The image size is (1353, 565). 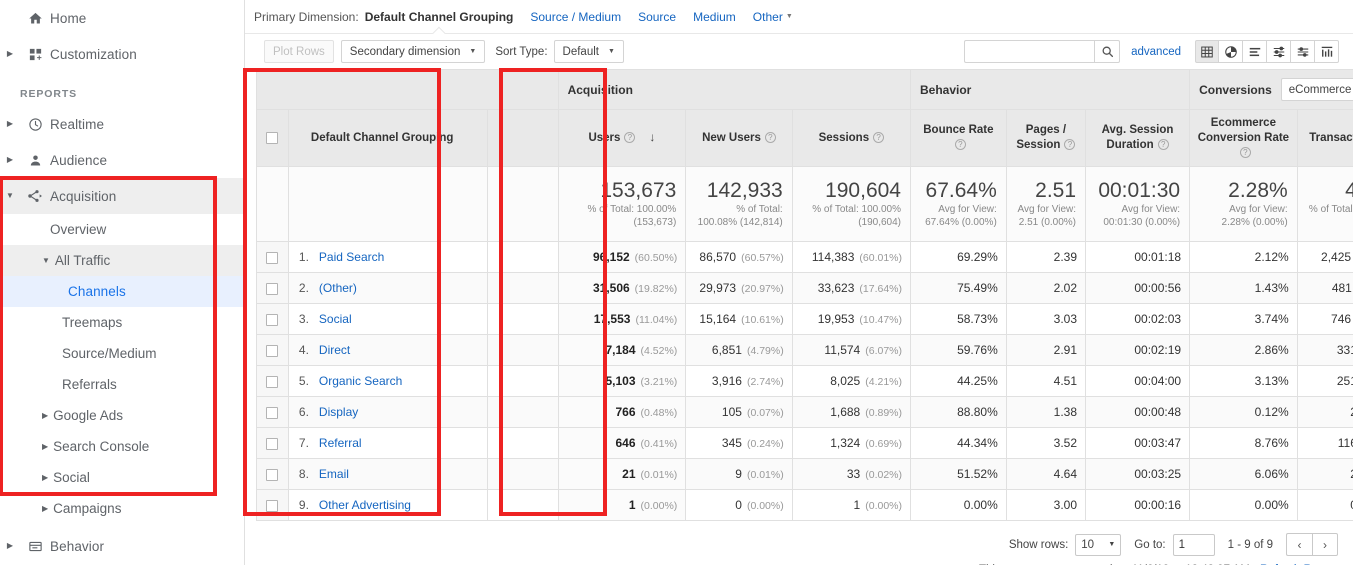 What do you see at coordinates (1324, 443) in the screenshot?
I see `row-cell-transactions: 116(2.66%)` at bounding box center [1324, 443].